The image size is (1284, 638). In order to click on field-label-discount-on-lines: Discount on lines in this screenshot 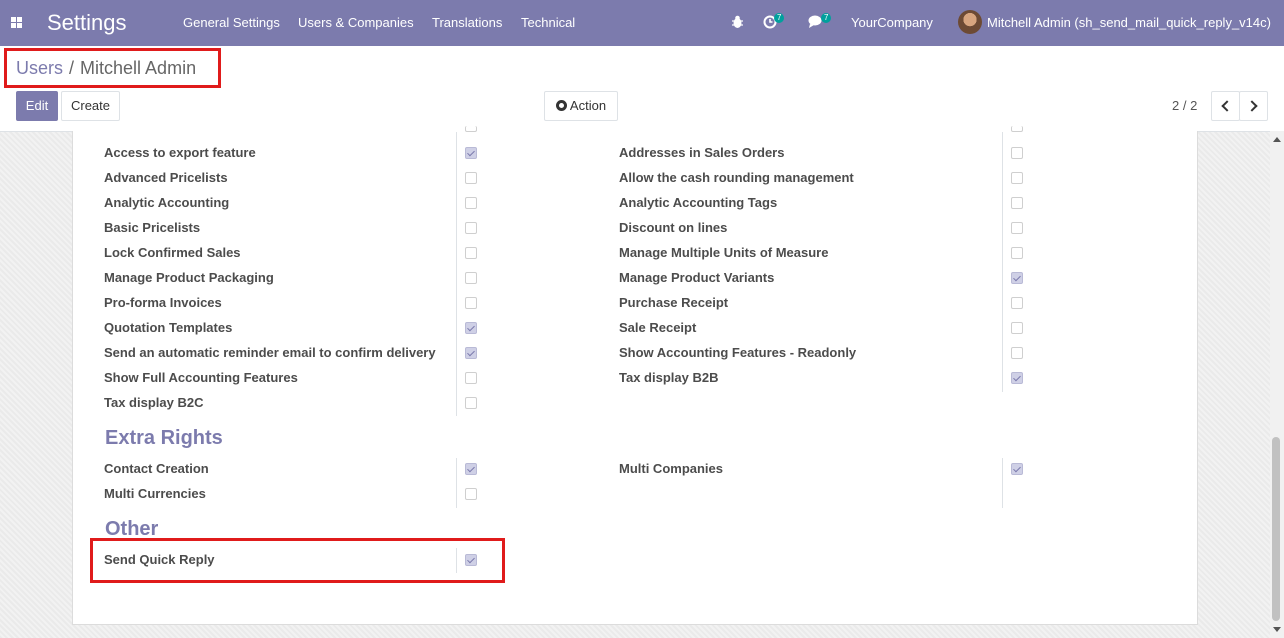, I will do `click(673, 227)`.